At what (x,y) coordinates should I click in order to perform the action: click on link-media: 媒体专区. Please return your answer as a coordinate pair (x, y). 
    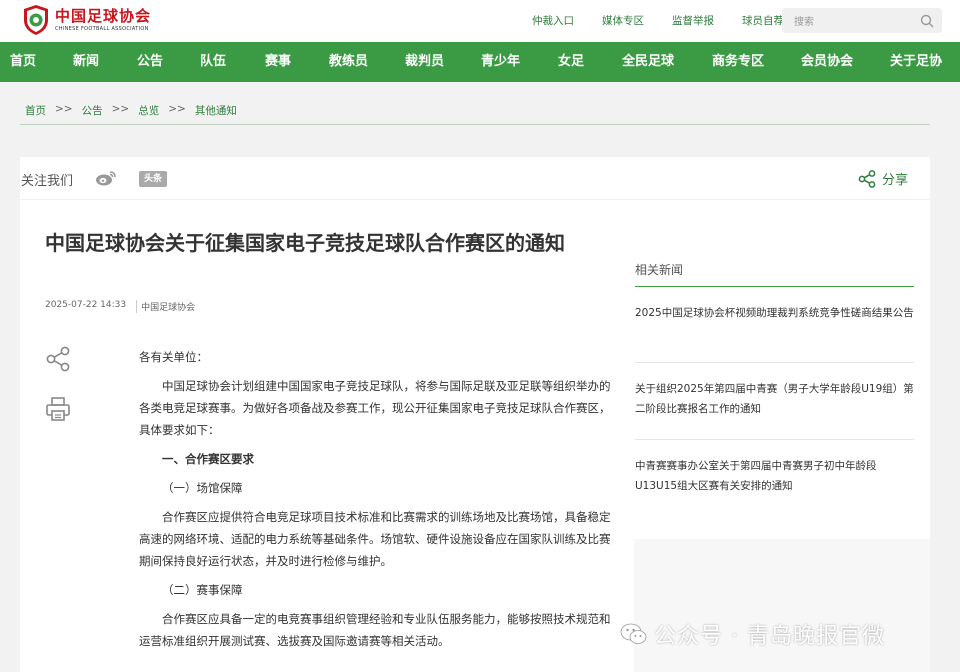
    Looking at the image, I should click on (623, 20).